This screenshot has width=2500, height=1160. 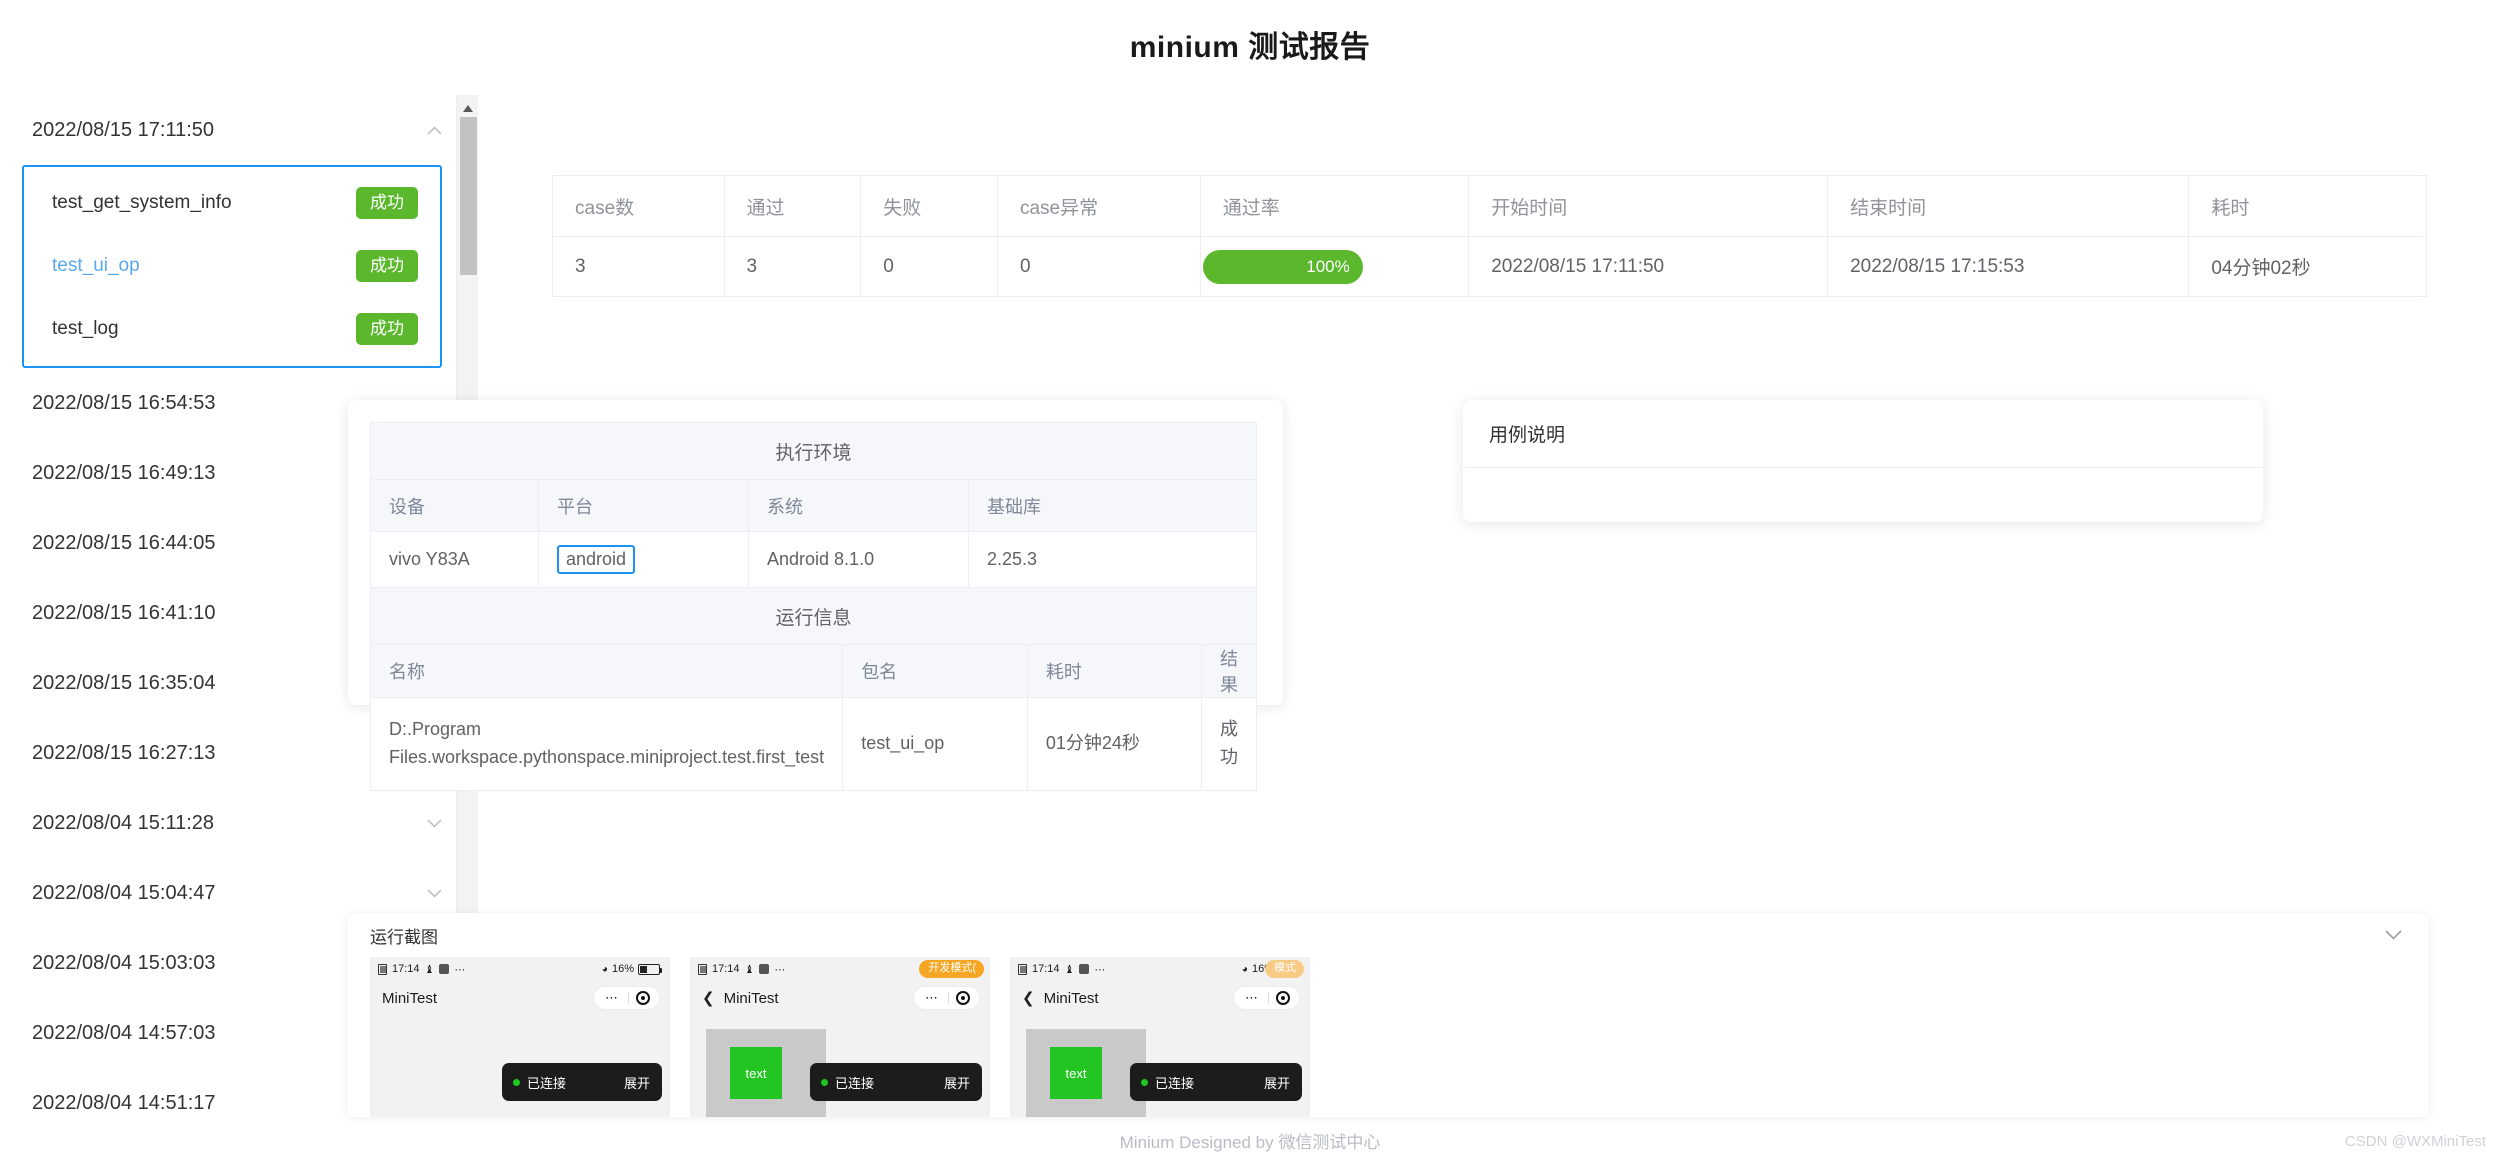 I want to click on summary-col-passed: 通过, so click(x=792, y=206).